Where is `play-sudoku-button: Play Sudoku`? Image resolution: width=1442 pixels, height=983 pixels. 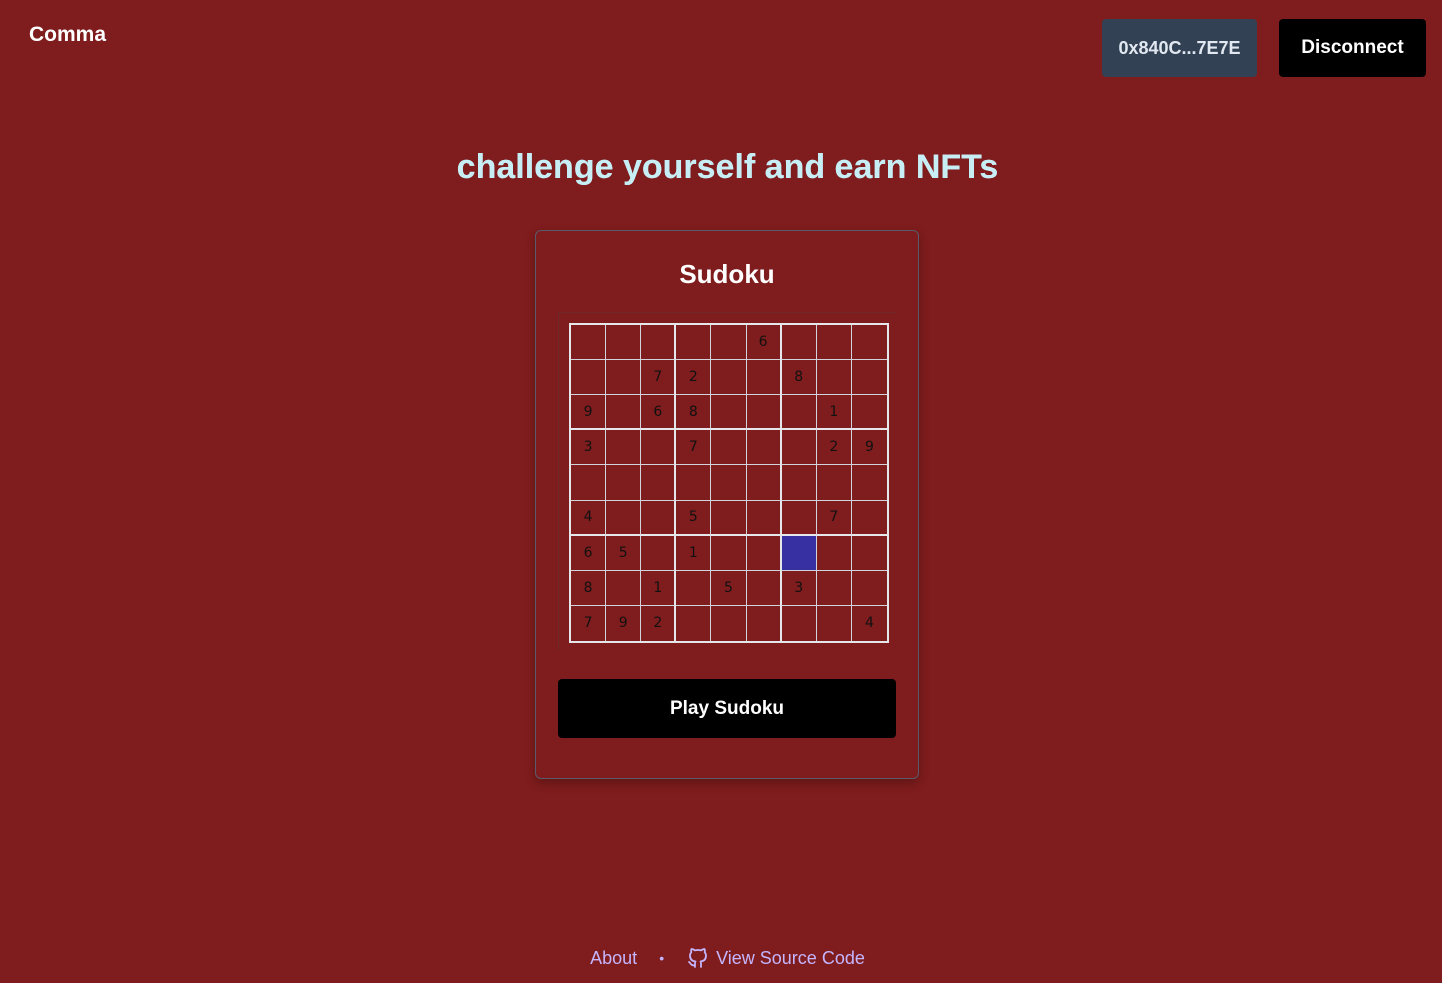 play-sudoku-button: Play Sudoku is located at coordinates (727, 708).